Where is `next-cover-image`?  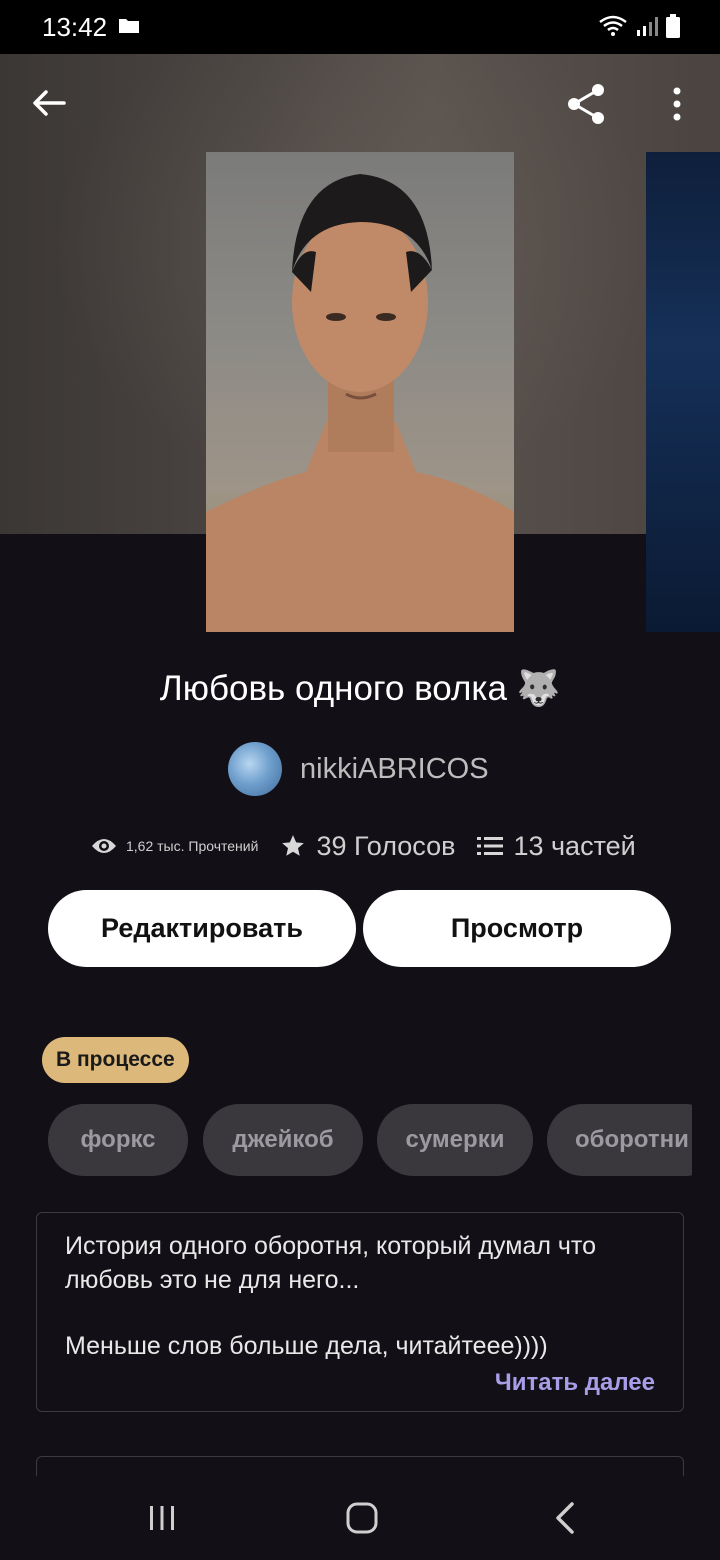 next-cover-image is located at coordinates (683, 392).